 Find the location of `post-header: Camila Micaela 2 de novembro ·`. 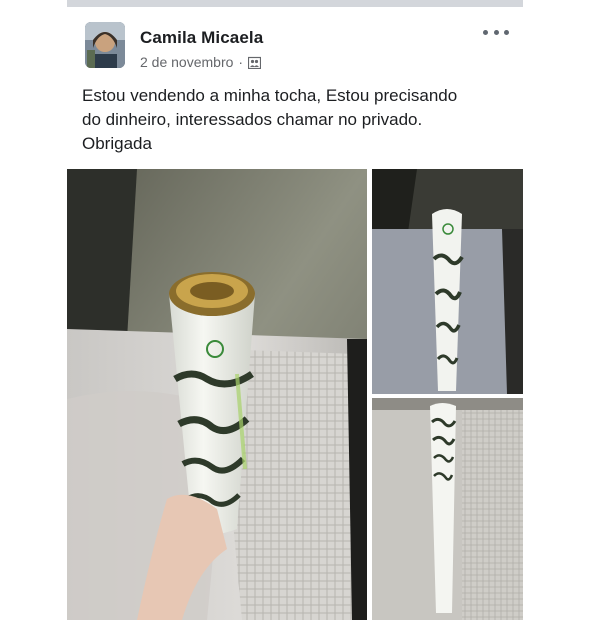

post-header: Camila Micaela 2 de novembro · is located at coordinates (300, 48).